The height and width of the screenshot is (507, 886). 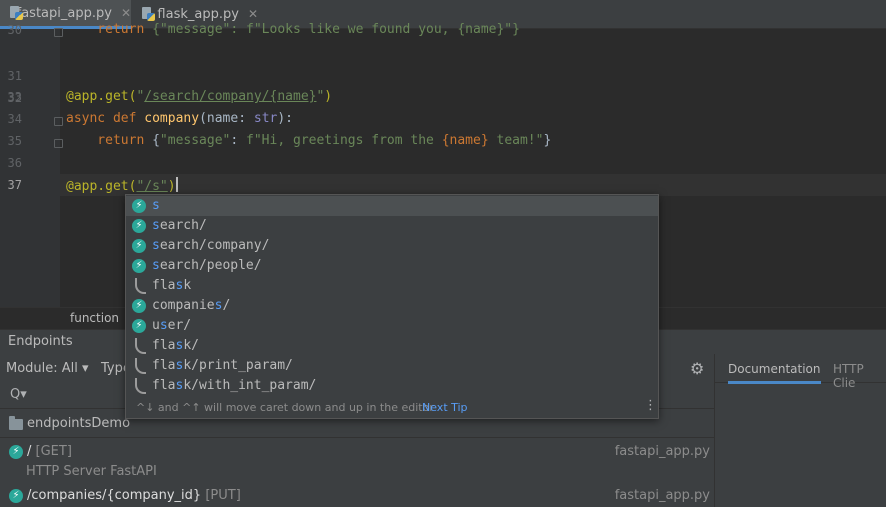 I want to click on next-tip-link: Next Tip, so click(x=445, y=407).